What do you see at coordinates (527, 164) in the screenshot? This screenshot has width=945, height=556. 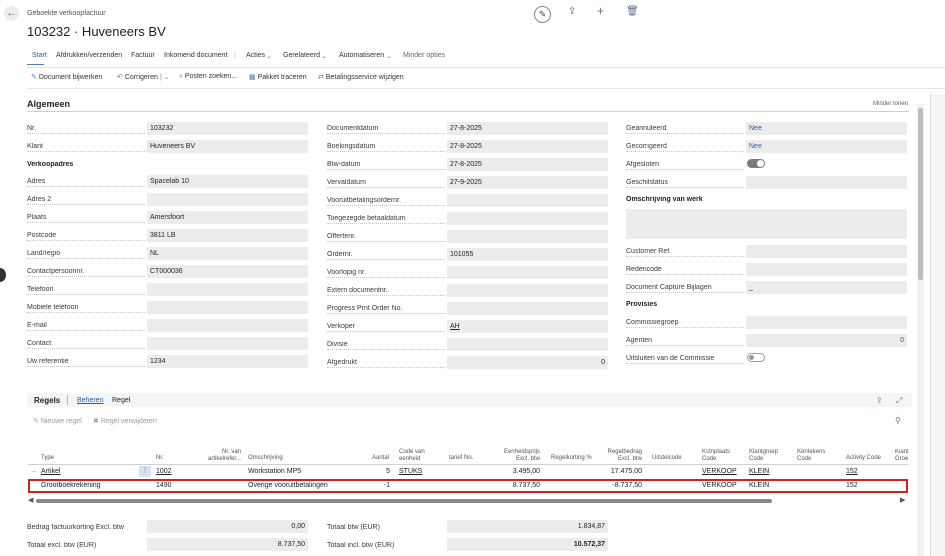 I see `btwdatum-field: 27-8-2025` at bounding box center [527, 164].